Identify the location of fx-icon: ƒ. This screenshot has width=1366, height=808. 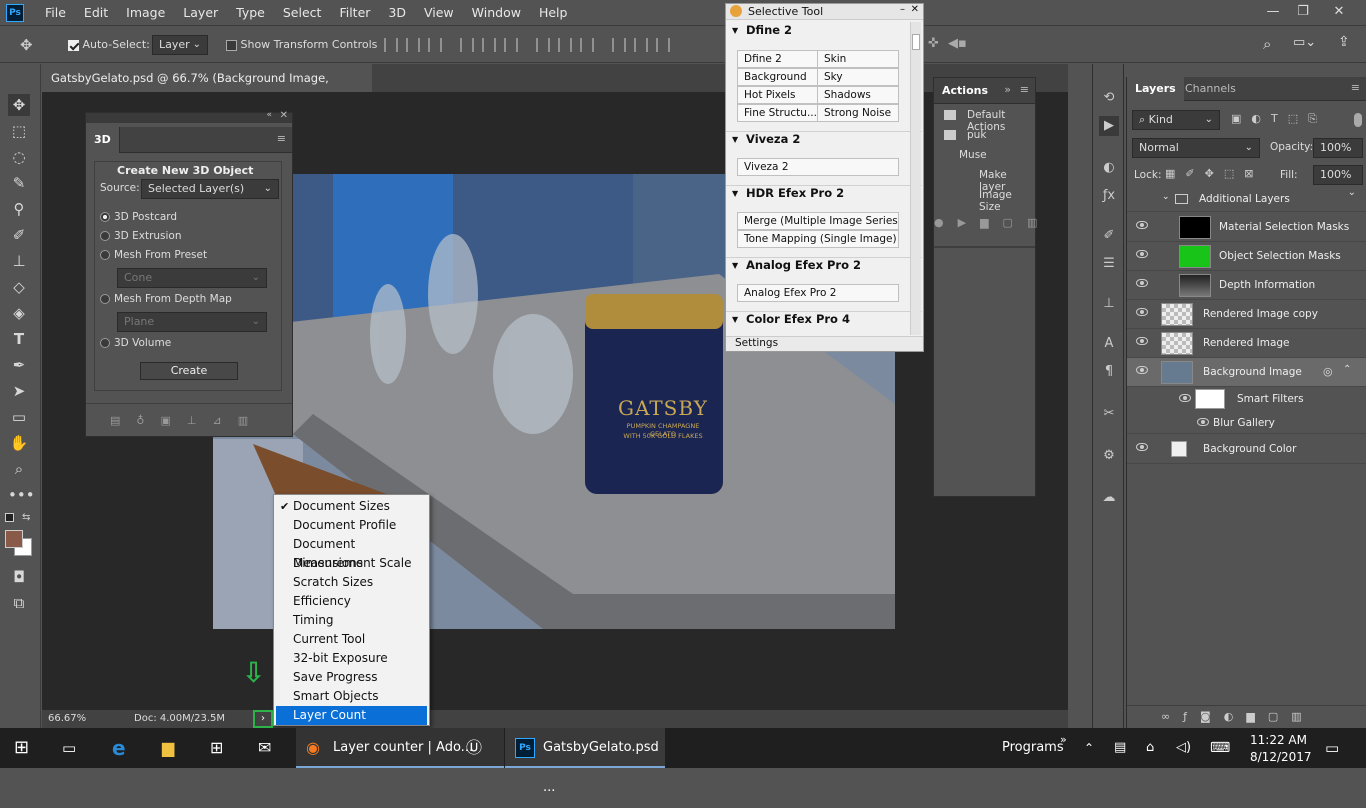
(1191, 716).